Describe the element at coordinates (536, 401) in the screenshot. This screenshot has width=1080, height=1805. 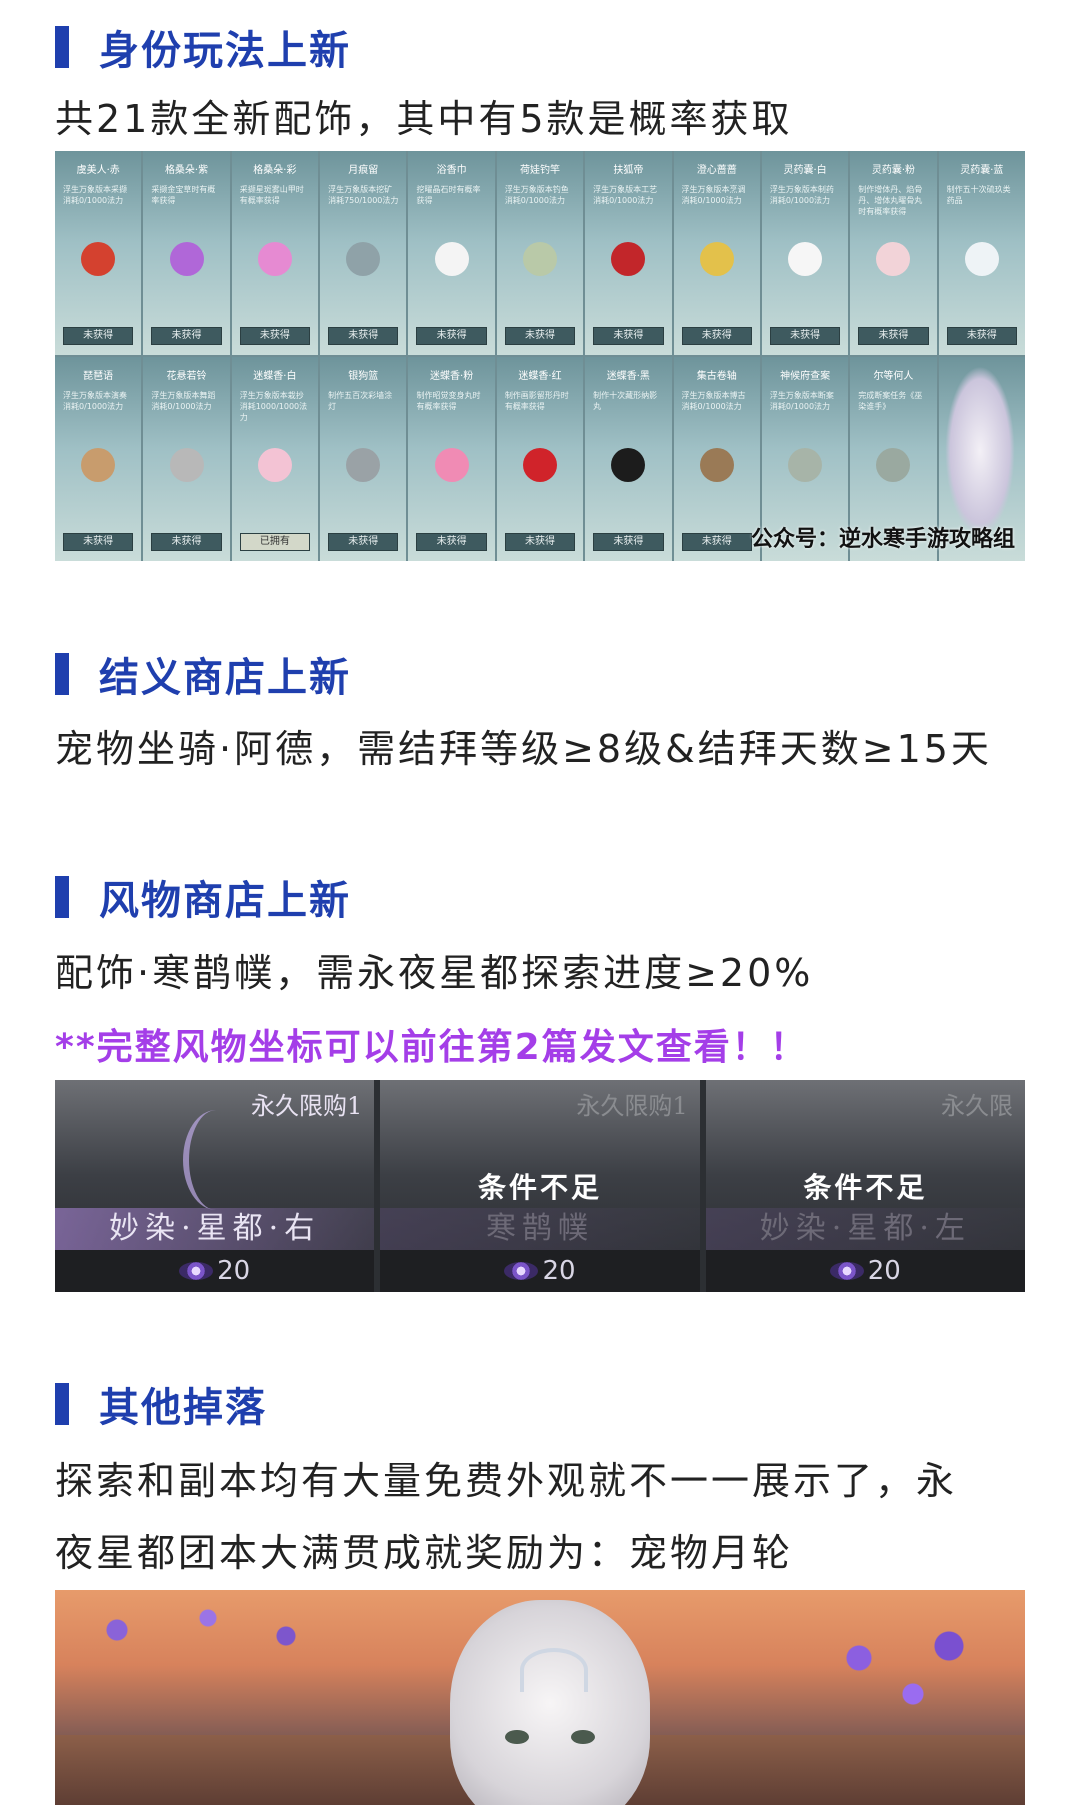
I see `accessory-description: 制作画影留形丹时有概率获得` at that location.